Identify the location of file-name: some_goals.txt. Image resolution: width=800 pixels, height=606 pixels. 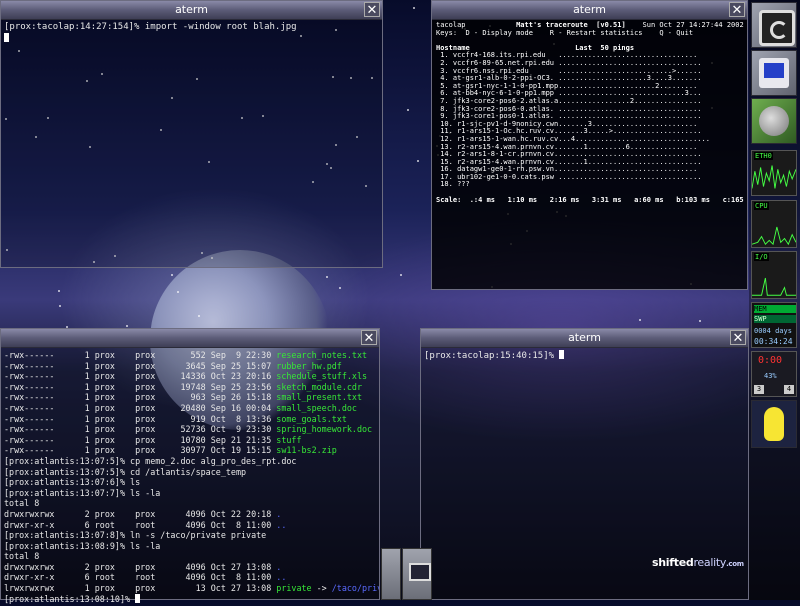
(311, 418).